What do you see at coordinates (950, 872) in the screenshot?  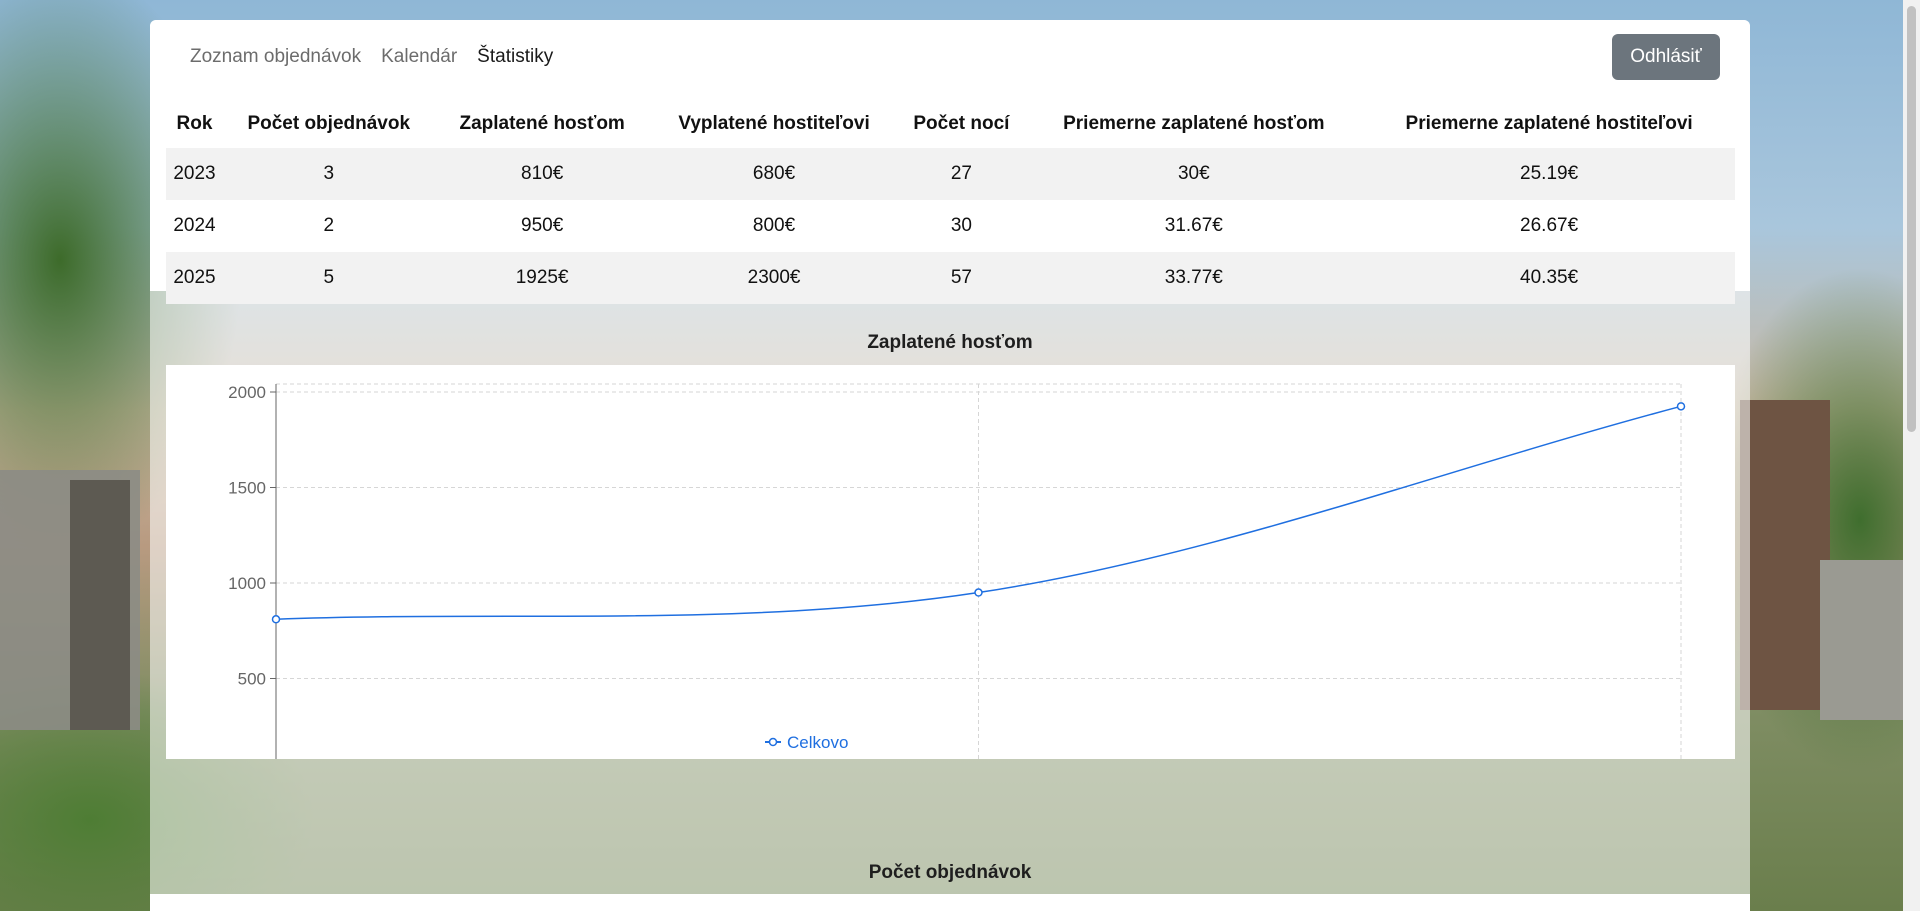 I see `chart2-title: Počet objednávok` at bounding box center [950, 872].